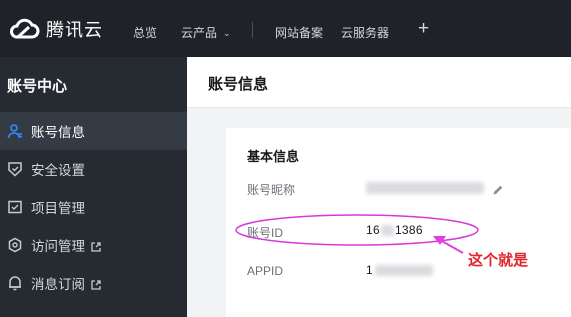 The height and width of the screenshot is (317, 571). I want to click on sidebar-item-account-info: 账号信息, so click(93, 131).